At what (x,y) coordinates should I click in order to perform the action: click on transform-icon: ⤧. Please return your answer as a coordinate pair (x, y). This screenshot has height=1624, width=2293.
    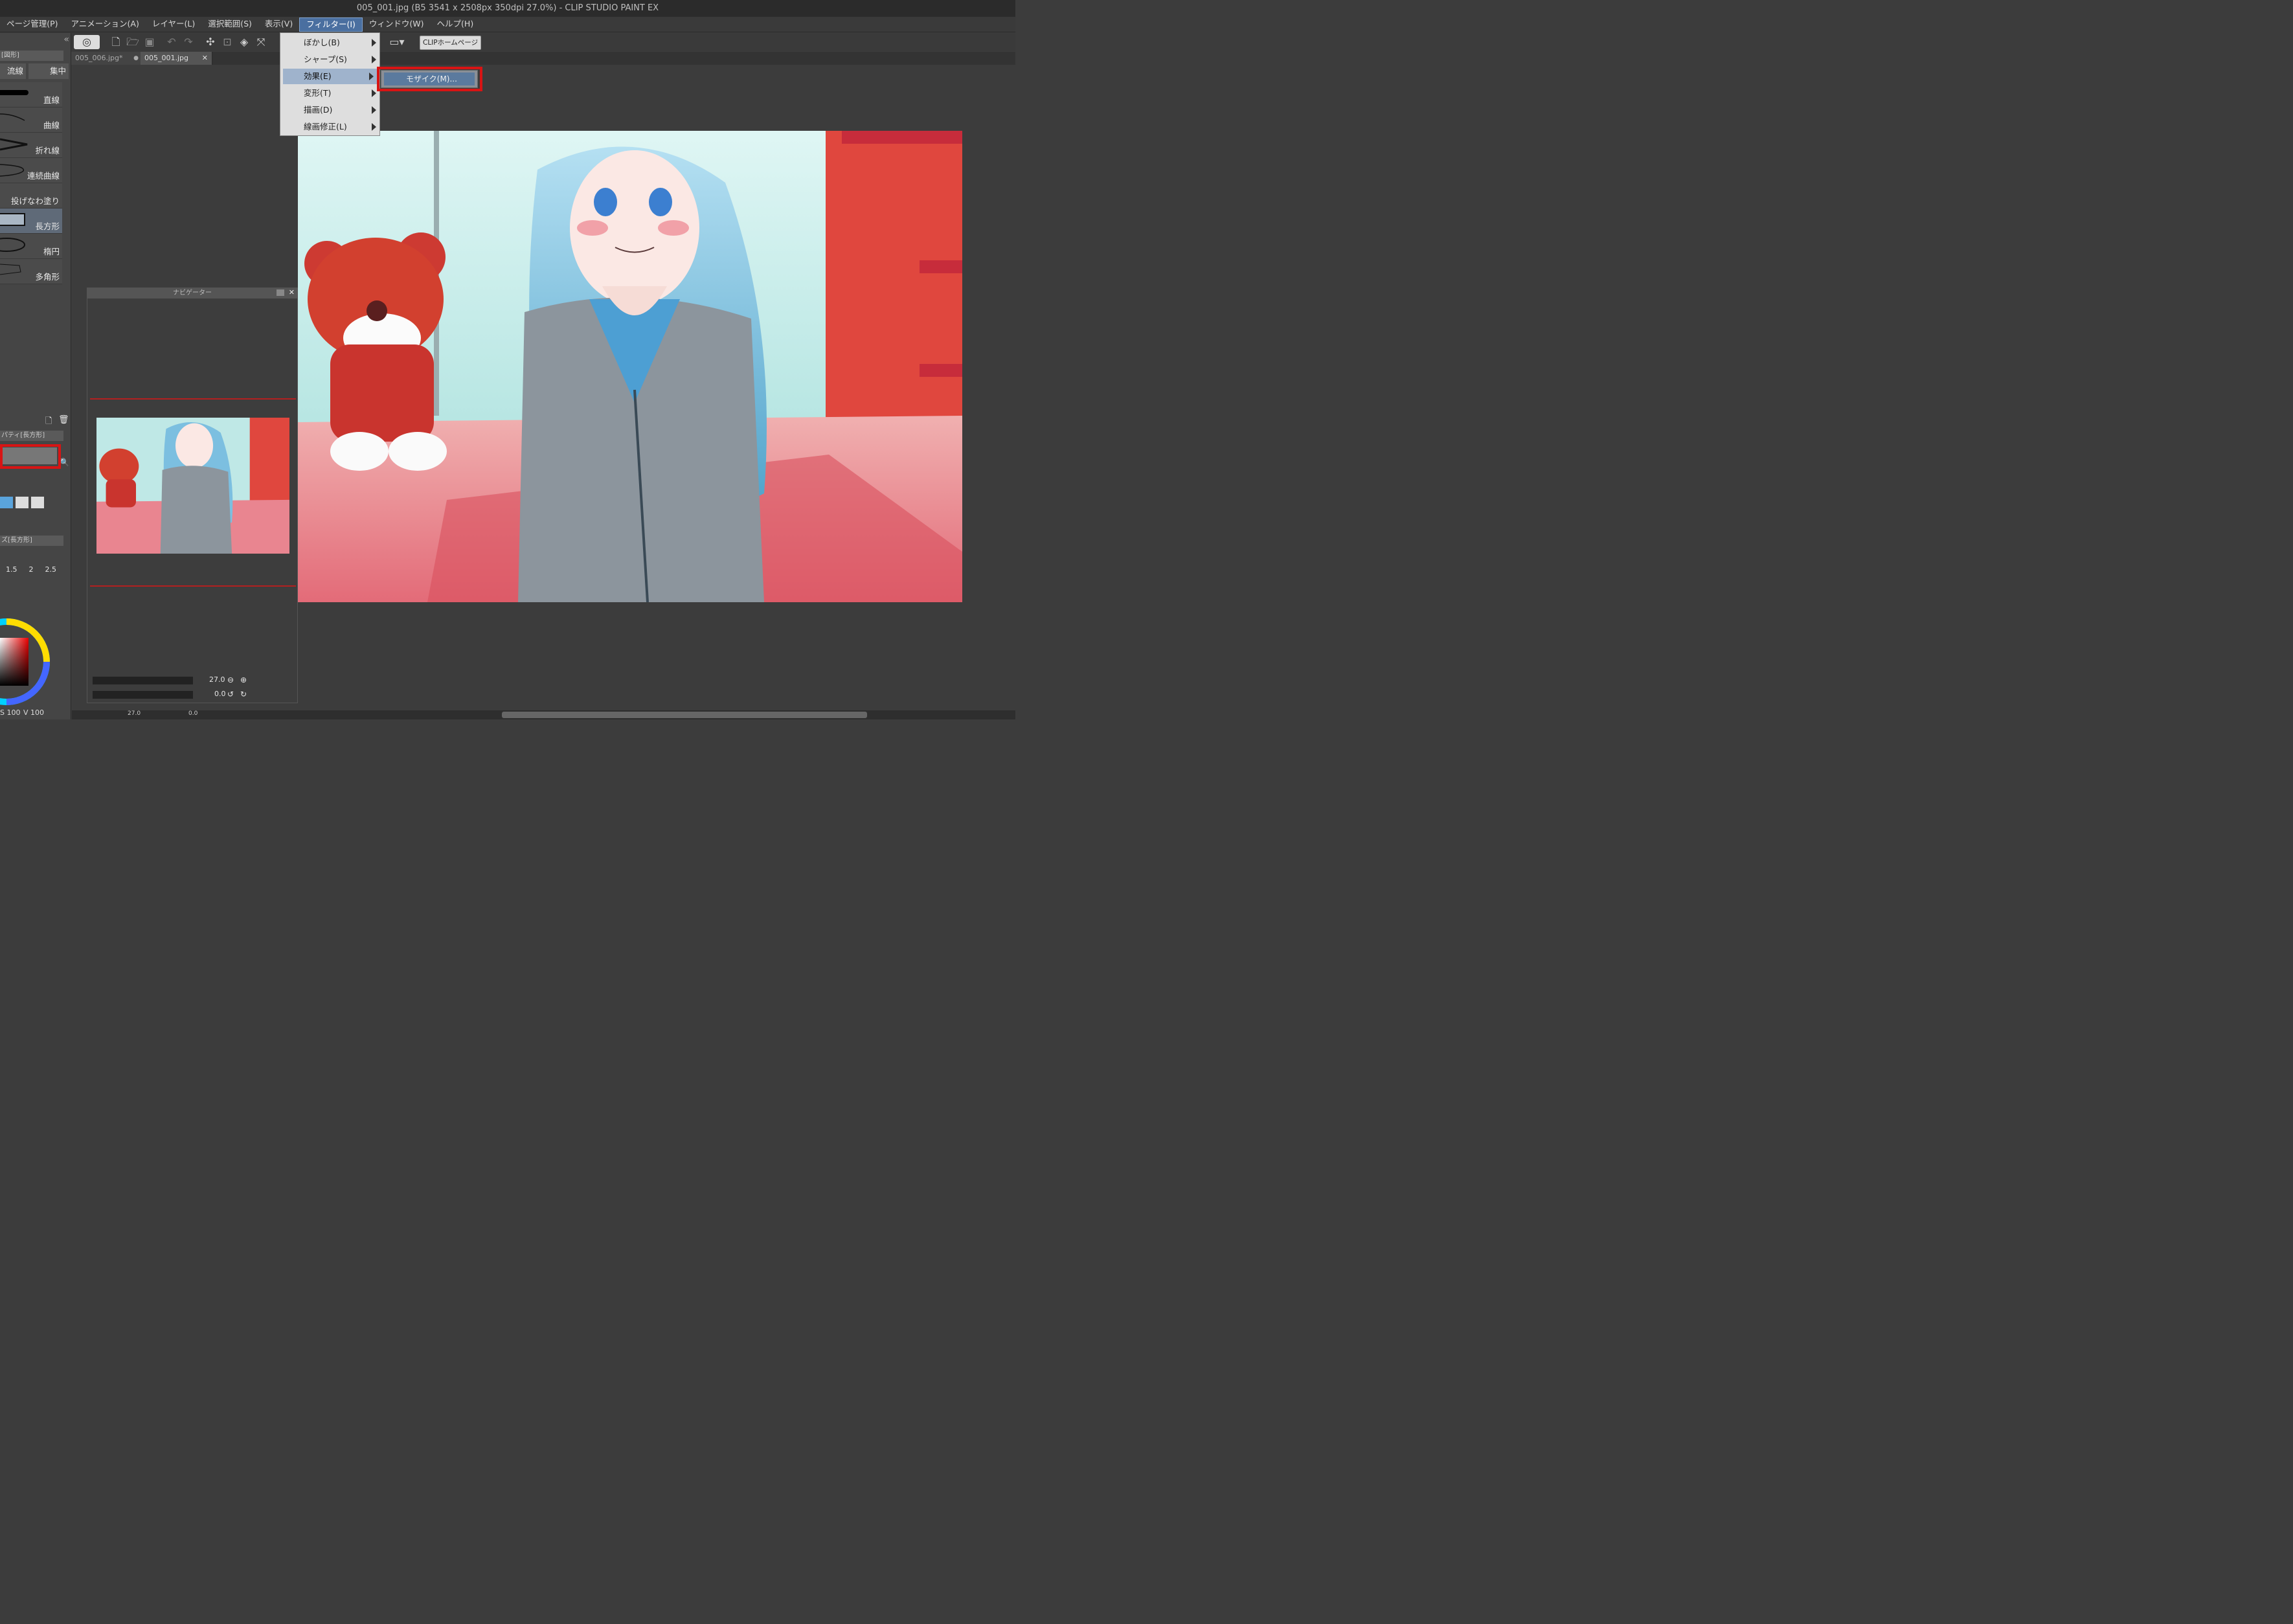
    Looking at the image, I should click on (261, 42).